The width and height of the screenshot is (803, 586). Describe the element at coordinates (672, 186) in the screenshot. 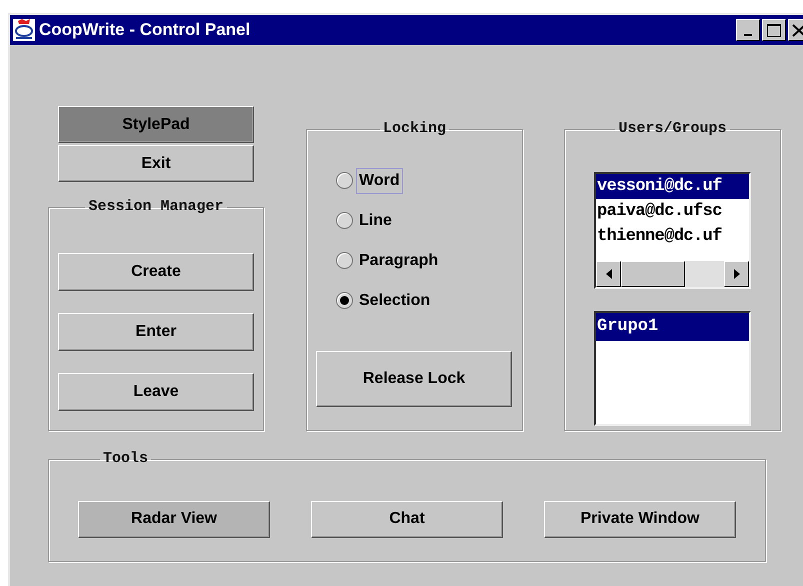

I see `user-item: vessoni@dc.uf` at that location.